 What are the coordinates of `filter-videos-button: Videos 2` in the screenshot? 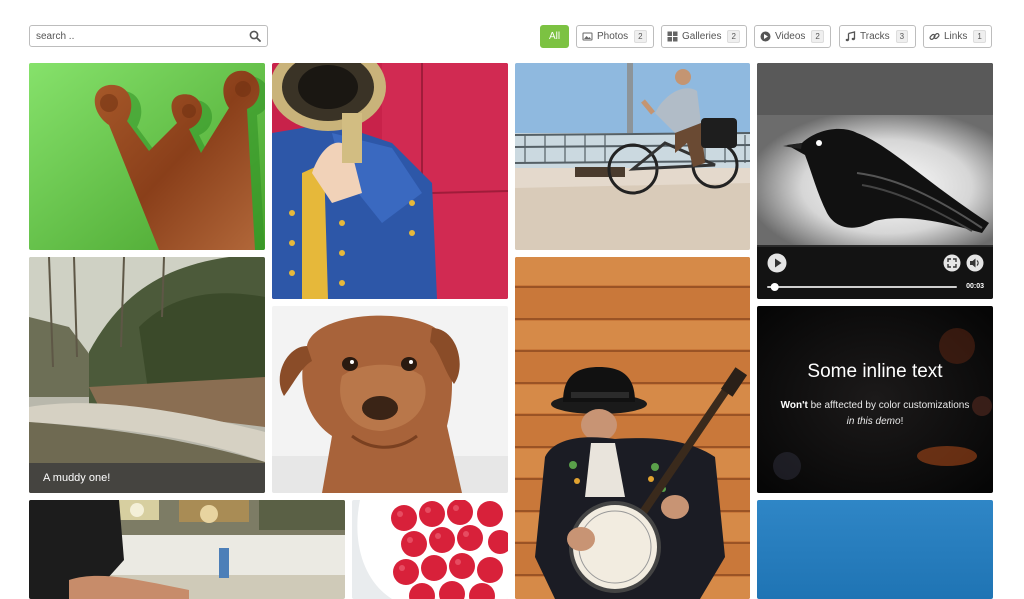 It's located at (792, 36).